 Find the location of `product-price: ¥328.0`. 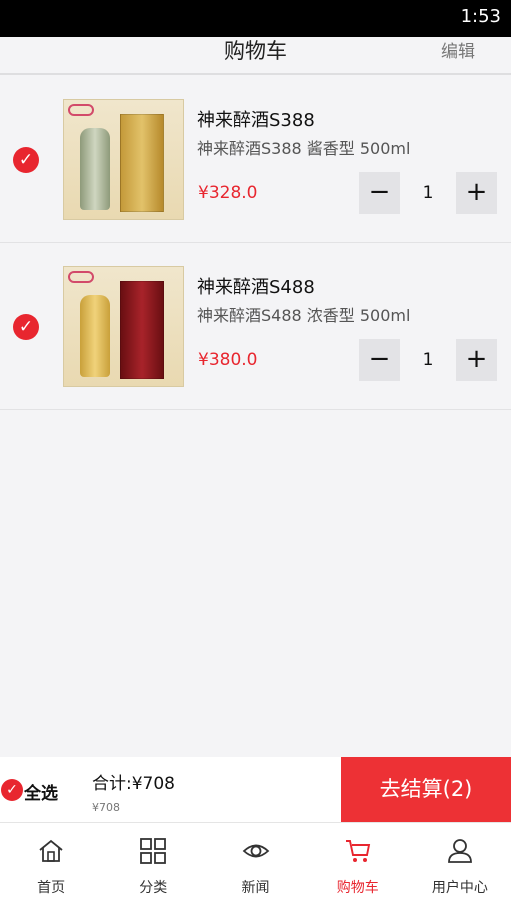

product-price: ¥328.0 is located at coordinates (228, 193).